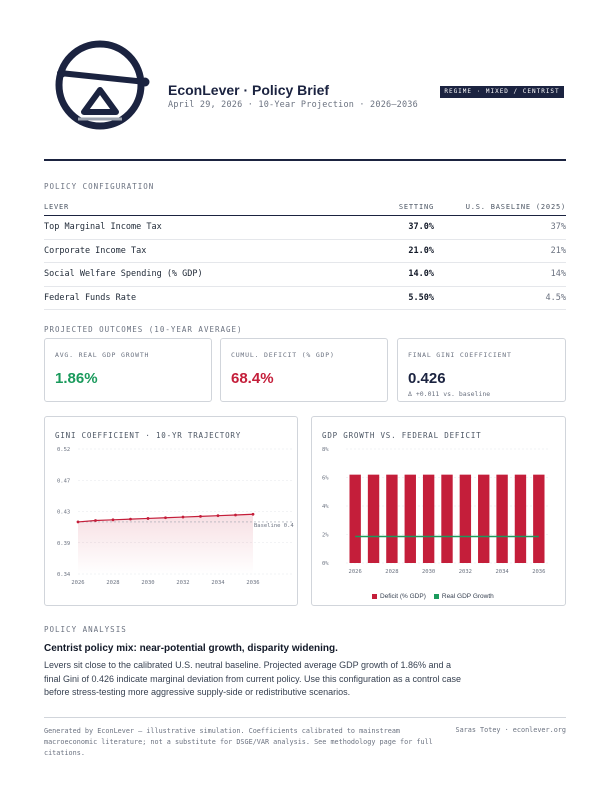 The width and height of the screenshot is (610, 785). What do you see at coordinates (325, 564) in the screenshot?
I see `y-tick-label: 0%` at bounding box center [325, 564].